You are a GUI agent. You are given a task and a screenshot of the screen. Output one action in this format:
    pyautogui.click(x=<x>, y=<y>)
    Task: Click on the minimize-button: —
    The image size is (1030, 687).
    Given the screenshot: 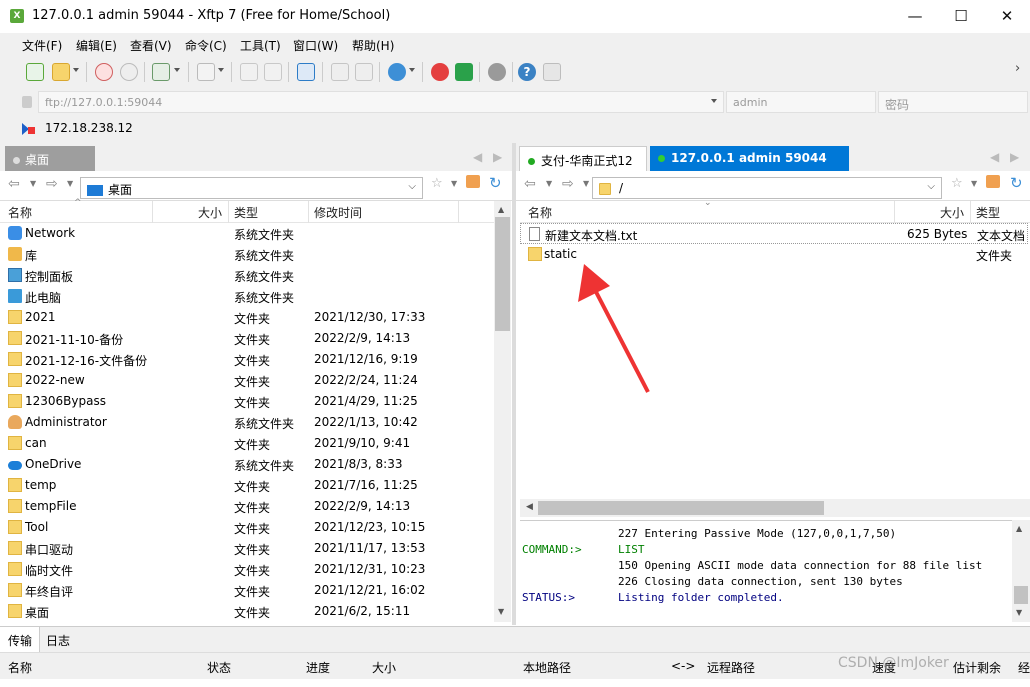 What is the action you would take?
    pyautogui.click(x=915, y=16)
    